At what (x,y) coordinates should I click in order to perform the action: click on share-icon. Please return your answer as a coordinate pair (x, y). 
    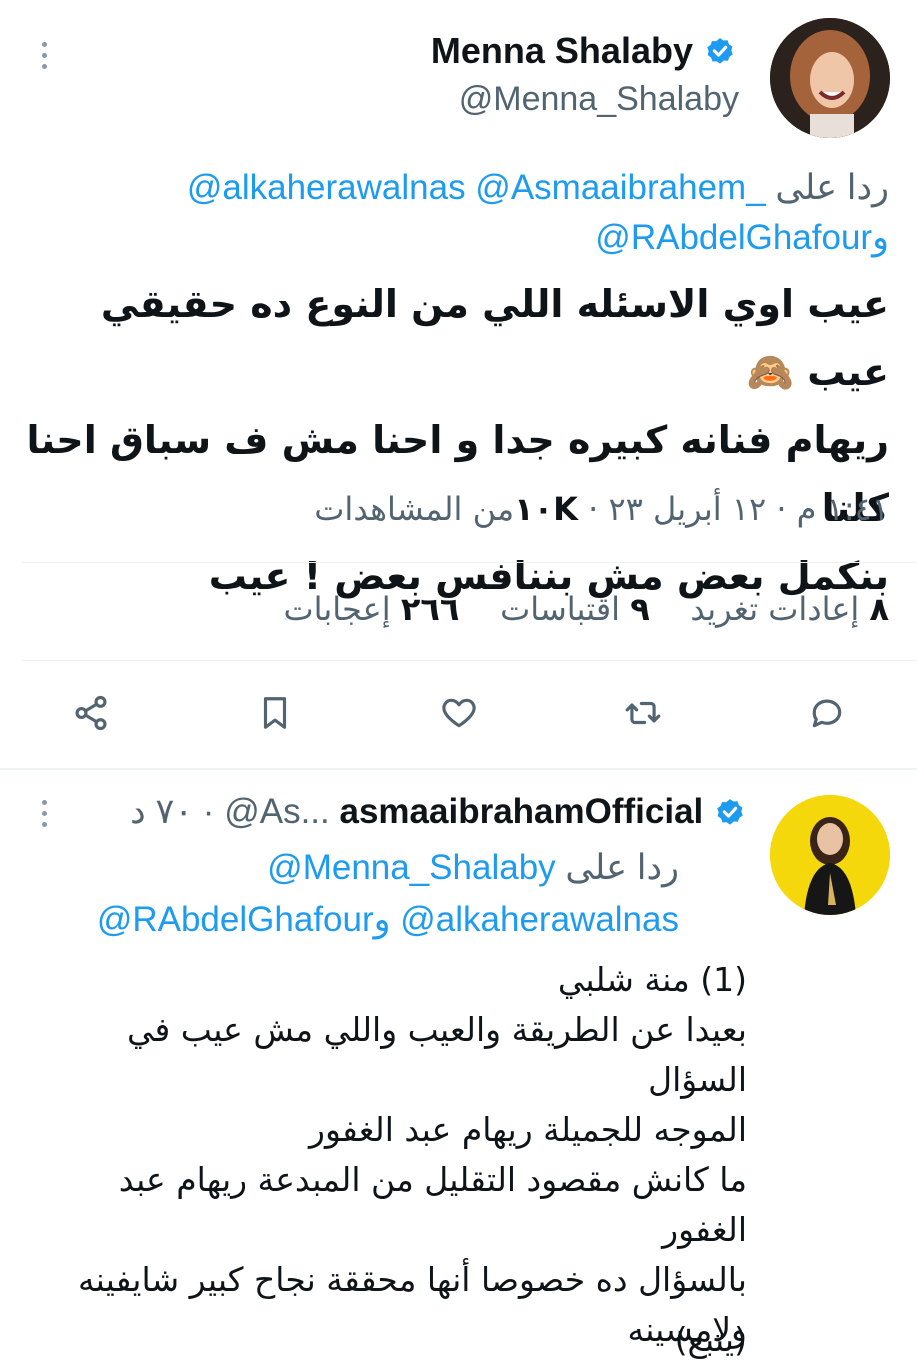
    Looking at the image, I should click on (91, 713).